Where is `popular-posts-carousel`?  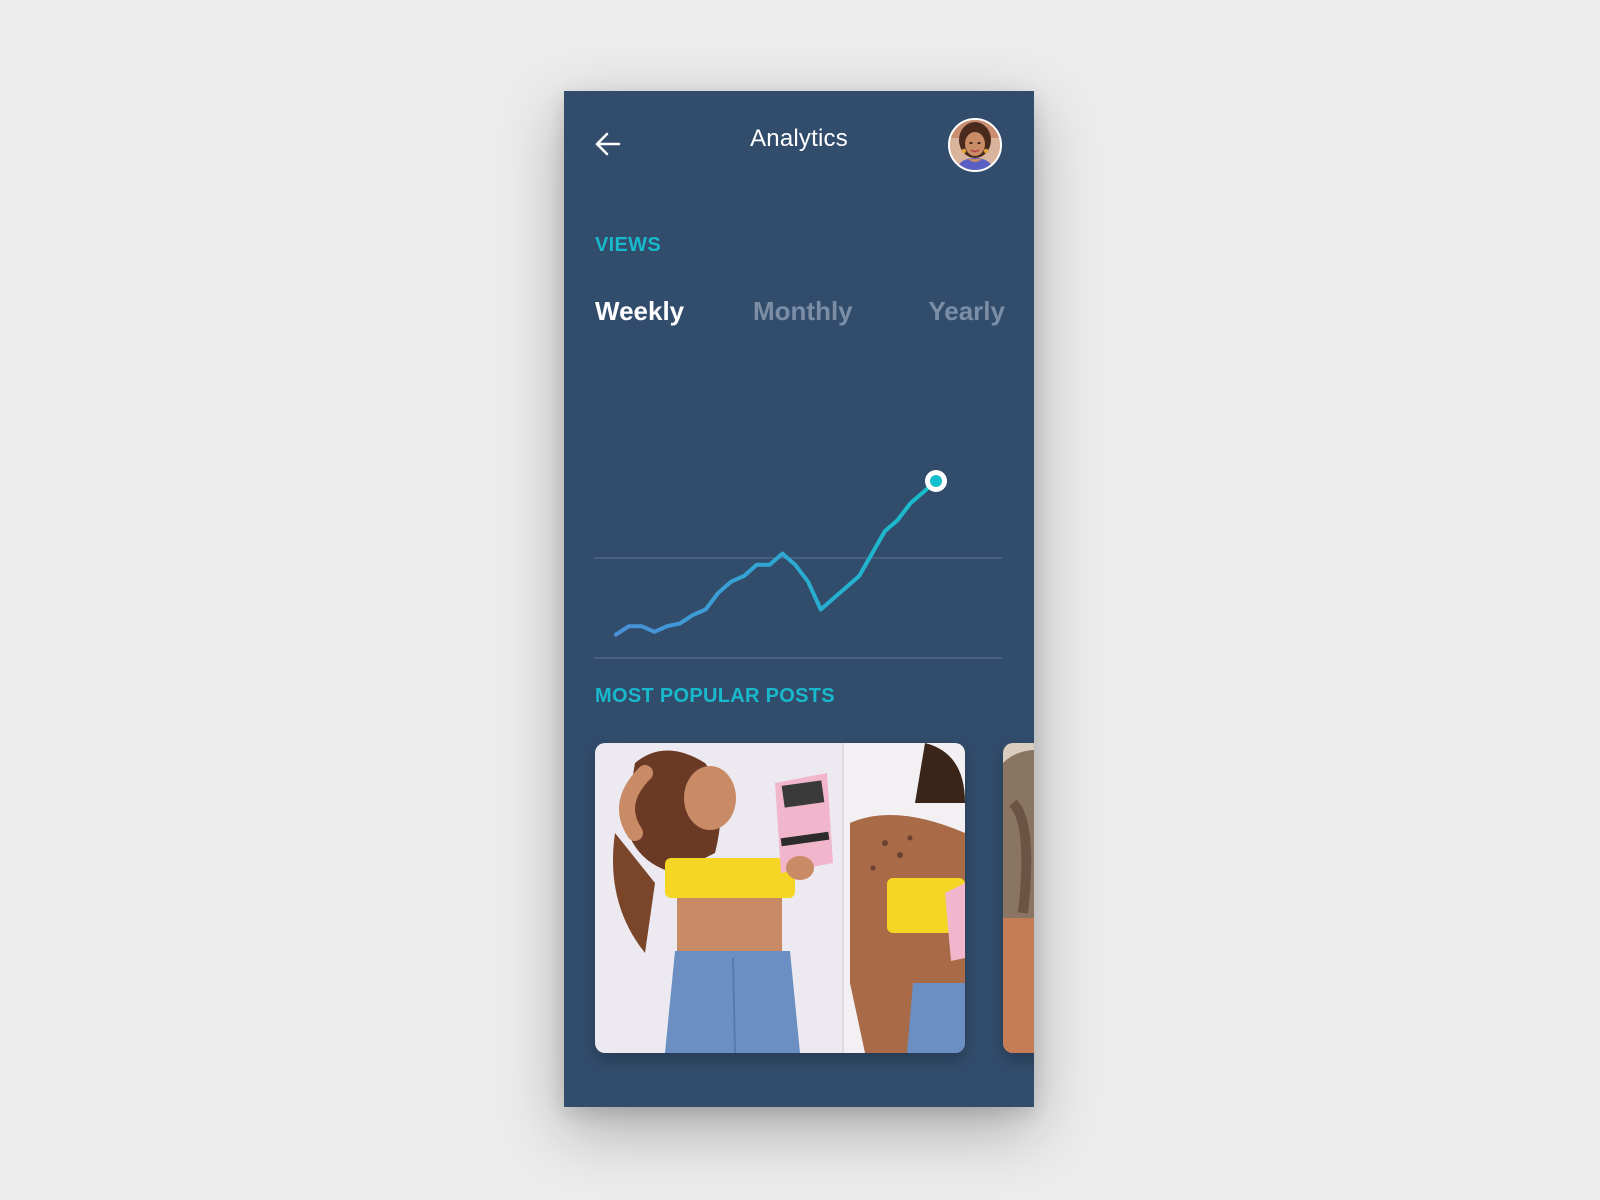 popular-posts-carousel is located at coordinates (814, 900).